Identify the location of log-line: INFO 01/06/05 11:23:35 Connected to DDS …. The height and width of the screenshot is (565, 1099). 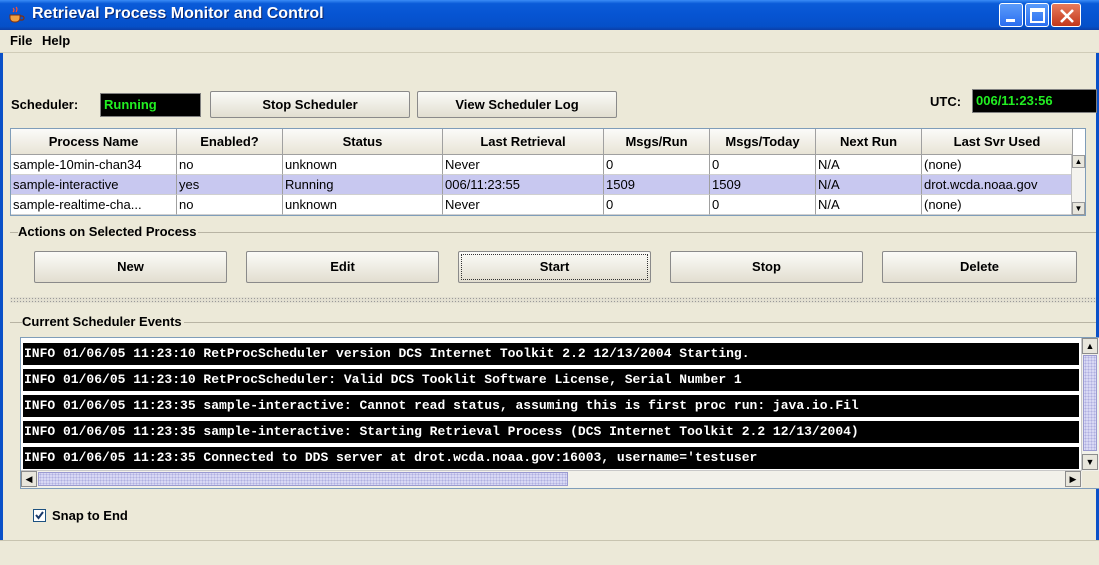
(551, 458).